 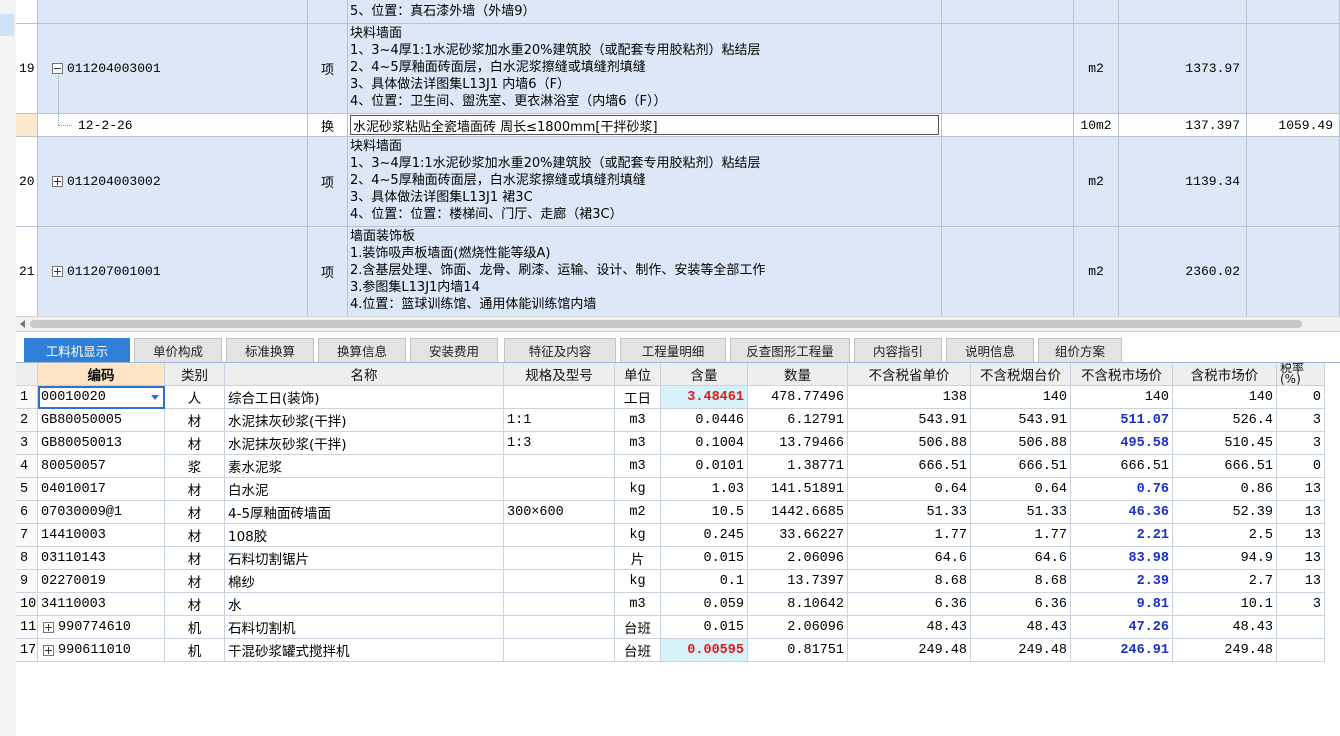 What do you see at coordinates (1122, 443) in the screenshot?
I see `cell-p3: 495.58` at bounding box center [1122, 443].